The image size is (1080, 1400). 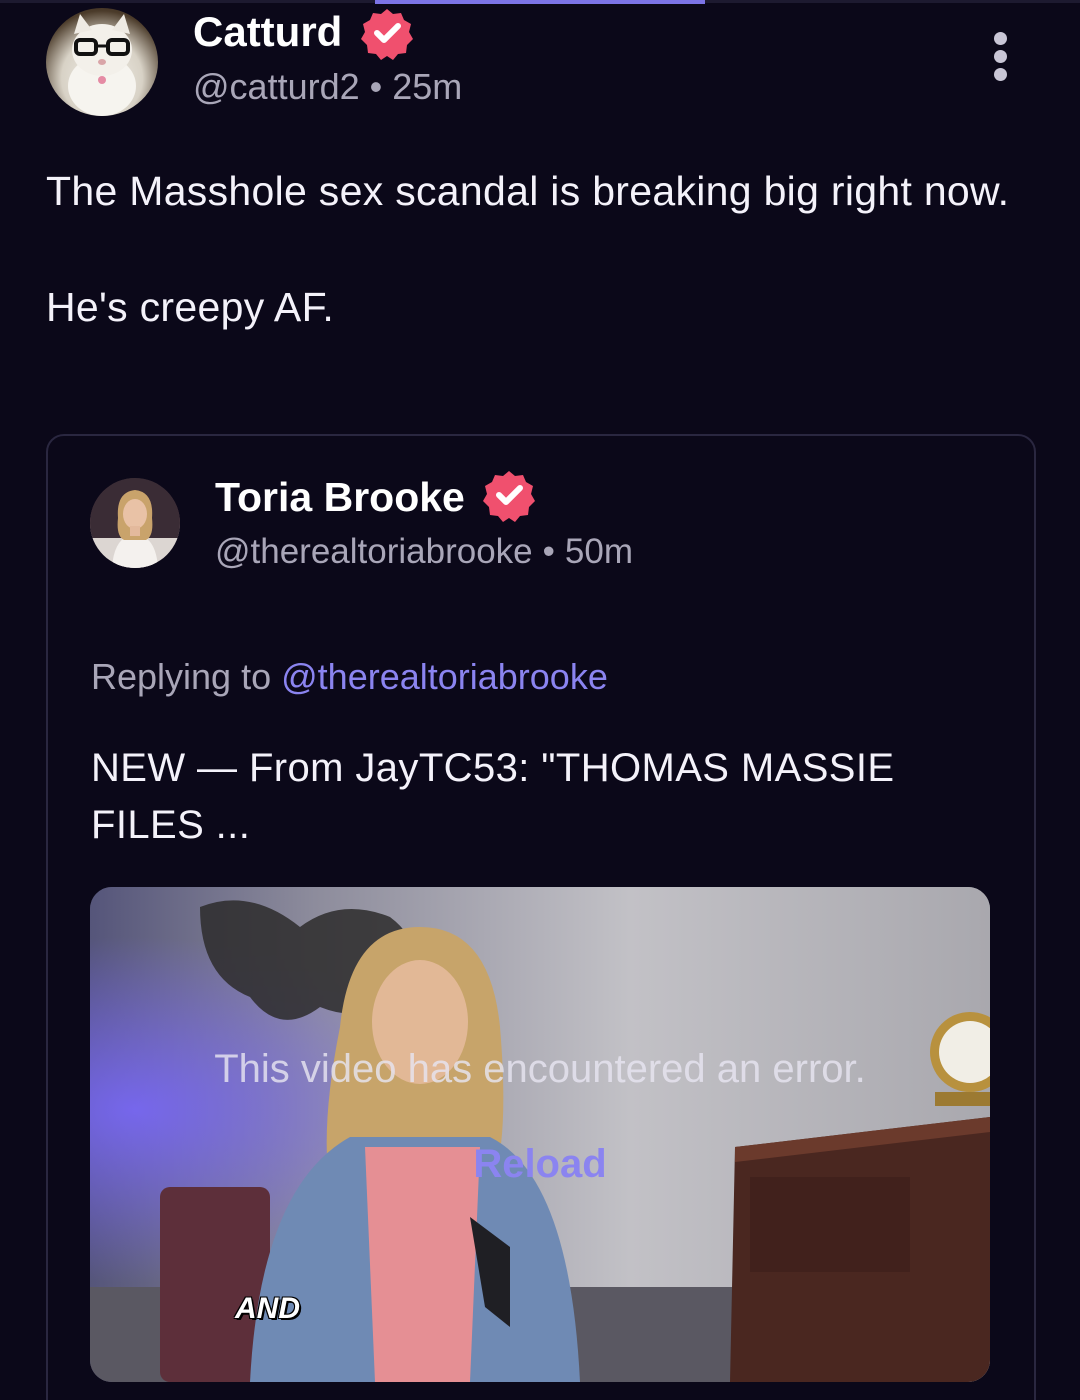 I want to click on author-name: Catturd, so click(x=267, y=32).